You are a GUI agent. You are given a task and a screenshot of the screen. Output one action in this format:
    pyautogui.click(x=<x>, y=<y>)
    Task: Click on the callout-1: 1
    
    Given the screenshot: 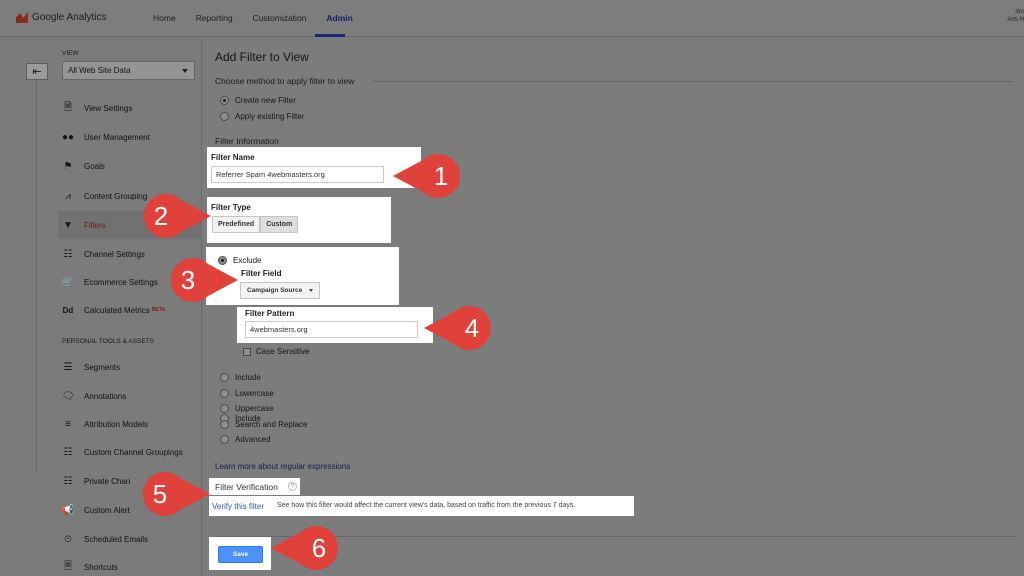 What is the action you would take?
    pyautogui.click(x=431, y=176)
    